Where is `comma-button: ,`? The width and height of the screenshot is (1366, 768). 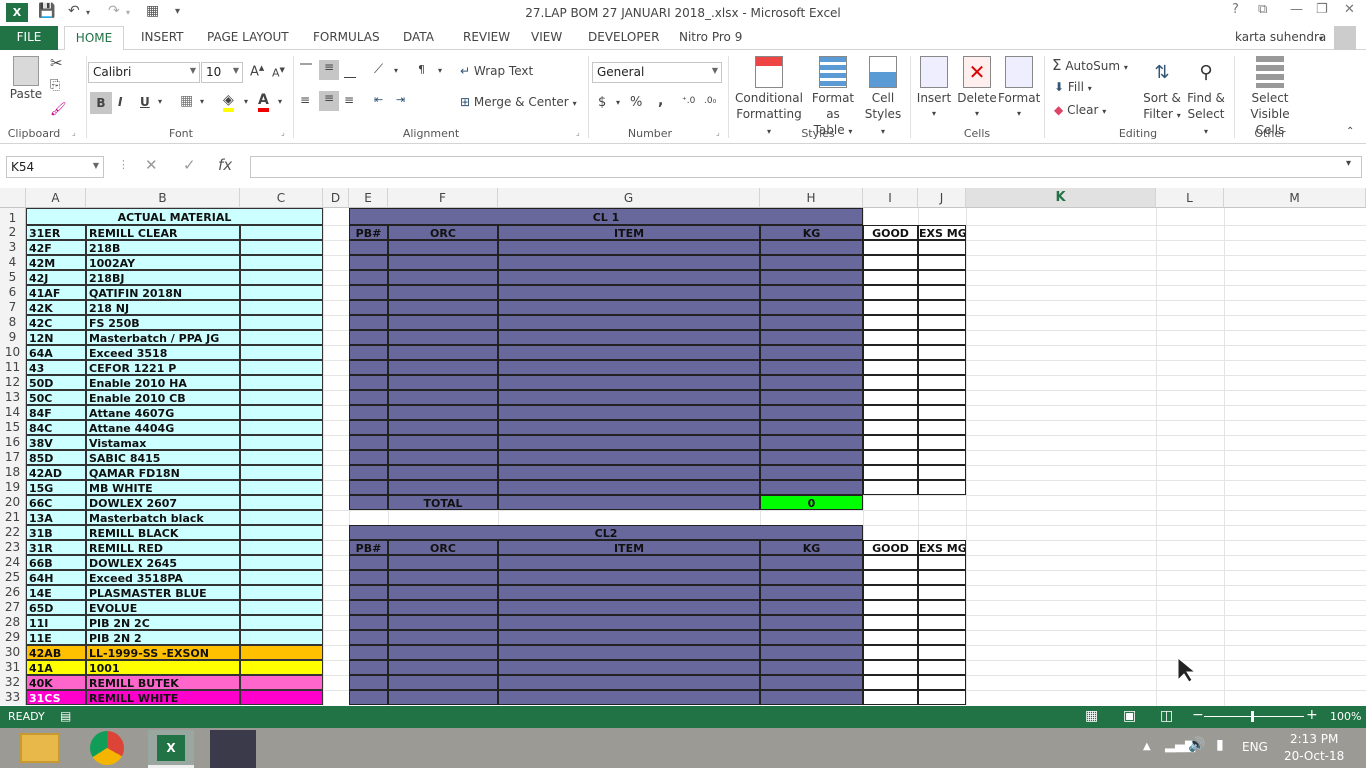
comma-button: , is located at coordinates (660, 101).